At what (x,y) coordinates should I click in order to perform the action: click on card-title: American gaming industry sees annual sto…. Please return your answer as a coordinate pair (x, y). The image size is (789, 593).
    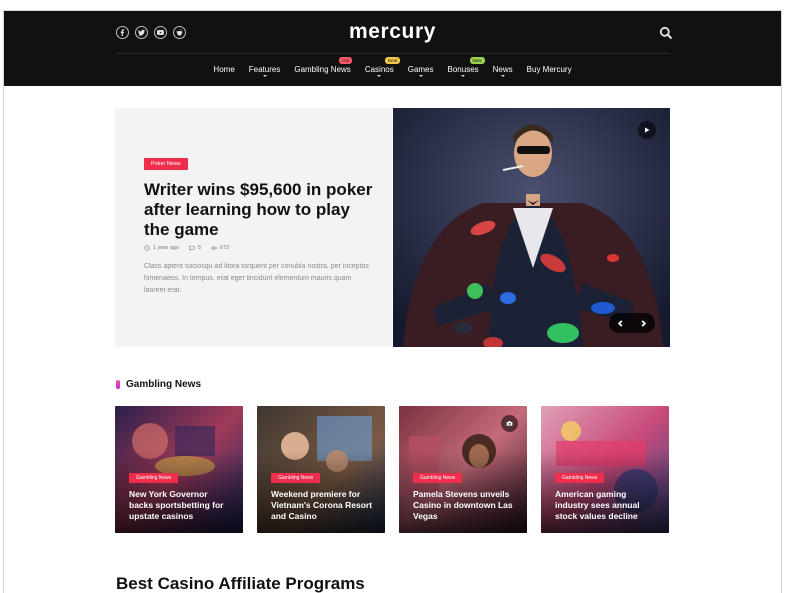
    Looking at the image, I should click on (607, 505).